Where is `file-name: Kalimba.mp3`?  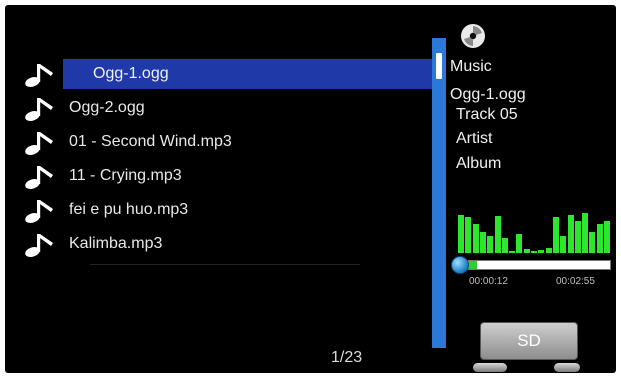
file-name: Kalimba.mp3 is located at coordinates (116, 243).